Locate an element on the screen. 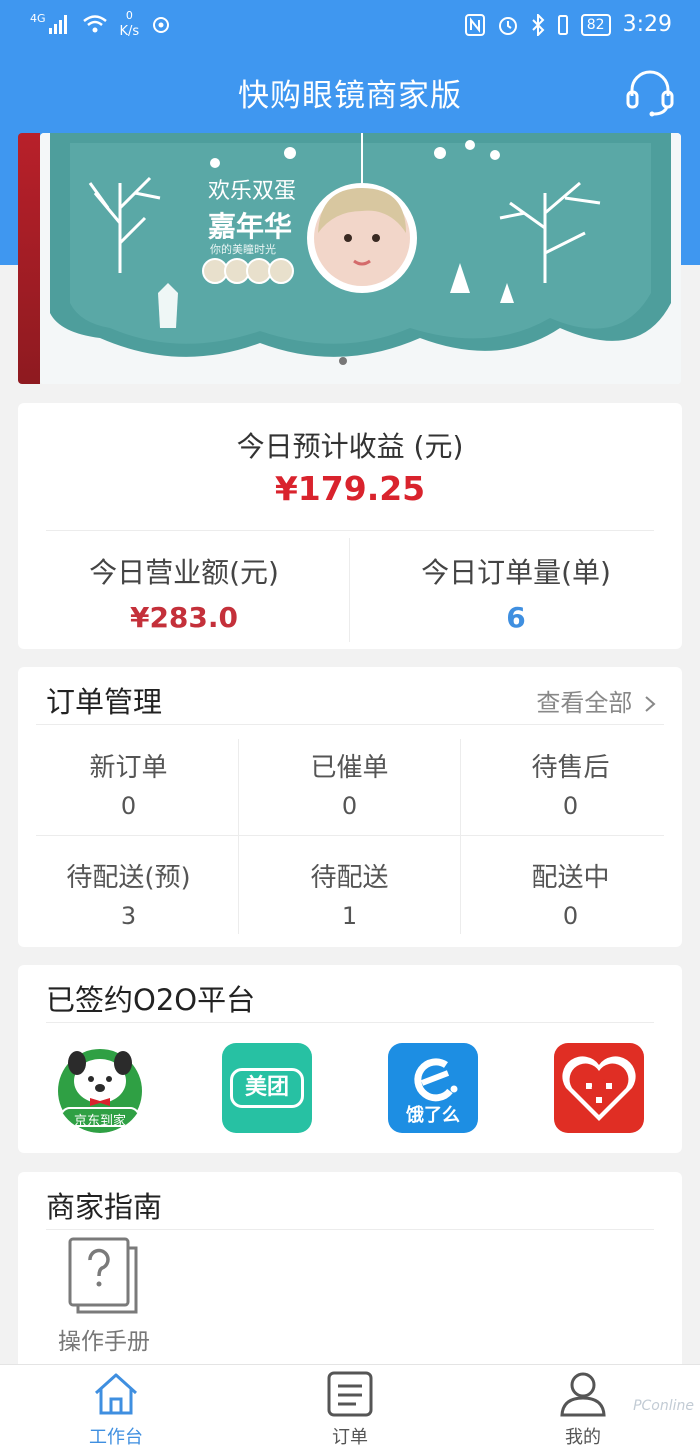 Image resolution: width=700 pixels, height=1455 pixels. bluetooth-icon is located at coordinates (538, 24).